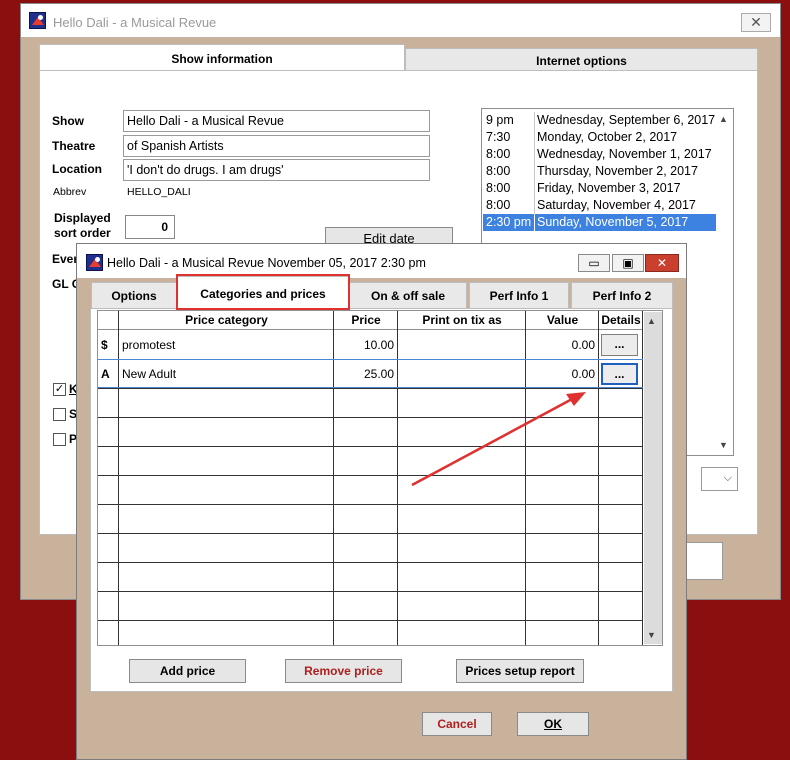 The width and height of the screenshot is (790, 760). What do you see at coordinates (400, 20) in the screenshot?
I see `show-window-titlebar: Hello Dali - a Musical Revue ✕` at bounding box center [400, 20].